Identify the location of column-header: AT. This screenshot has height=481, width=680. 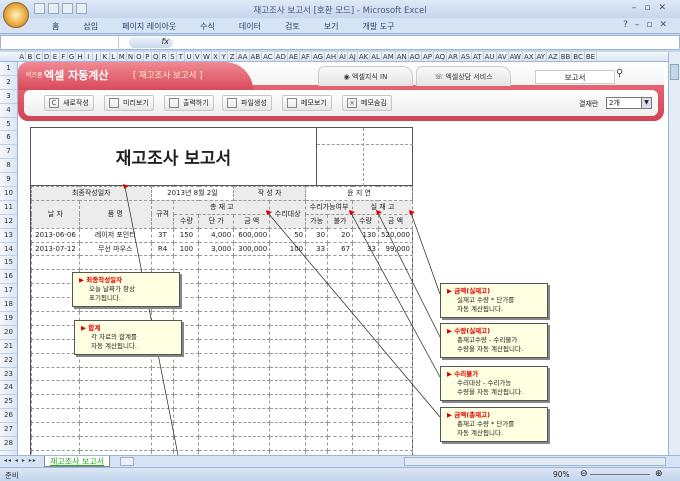
(478, 56).